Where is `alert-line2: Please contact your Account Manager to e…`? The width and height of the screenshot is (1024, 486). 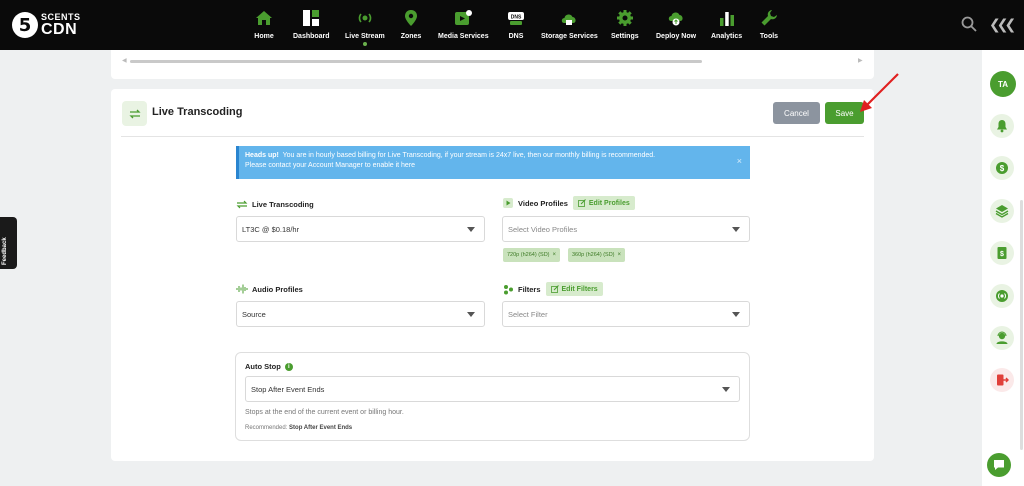
alert-line2: Please contact your Account Manager to e… is located at coordinates (494, 166).